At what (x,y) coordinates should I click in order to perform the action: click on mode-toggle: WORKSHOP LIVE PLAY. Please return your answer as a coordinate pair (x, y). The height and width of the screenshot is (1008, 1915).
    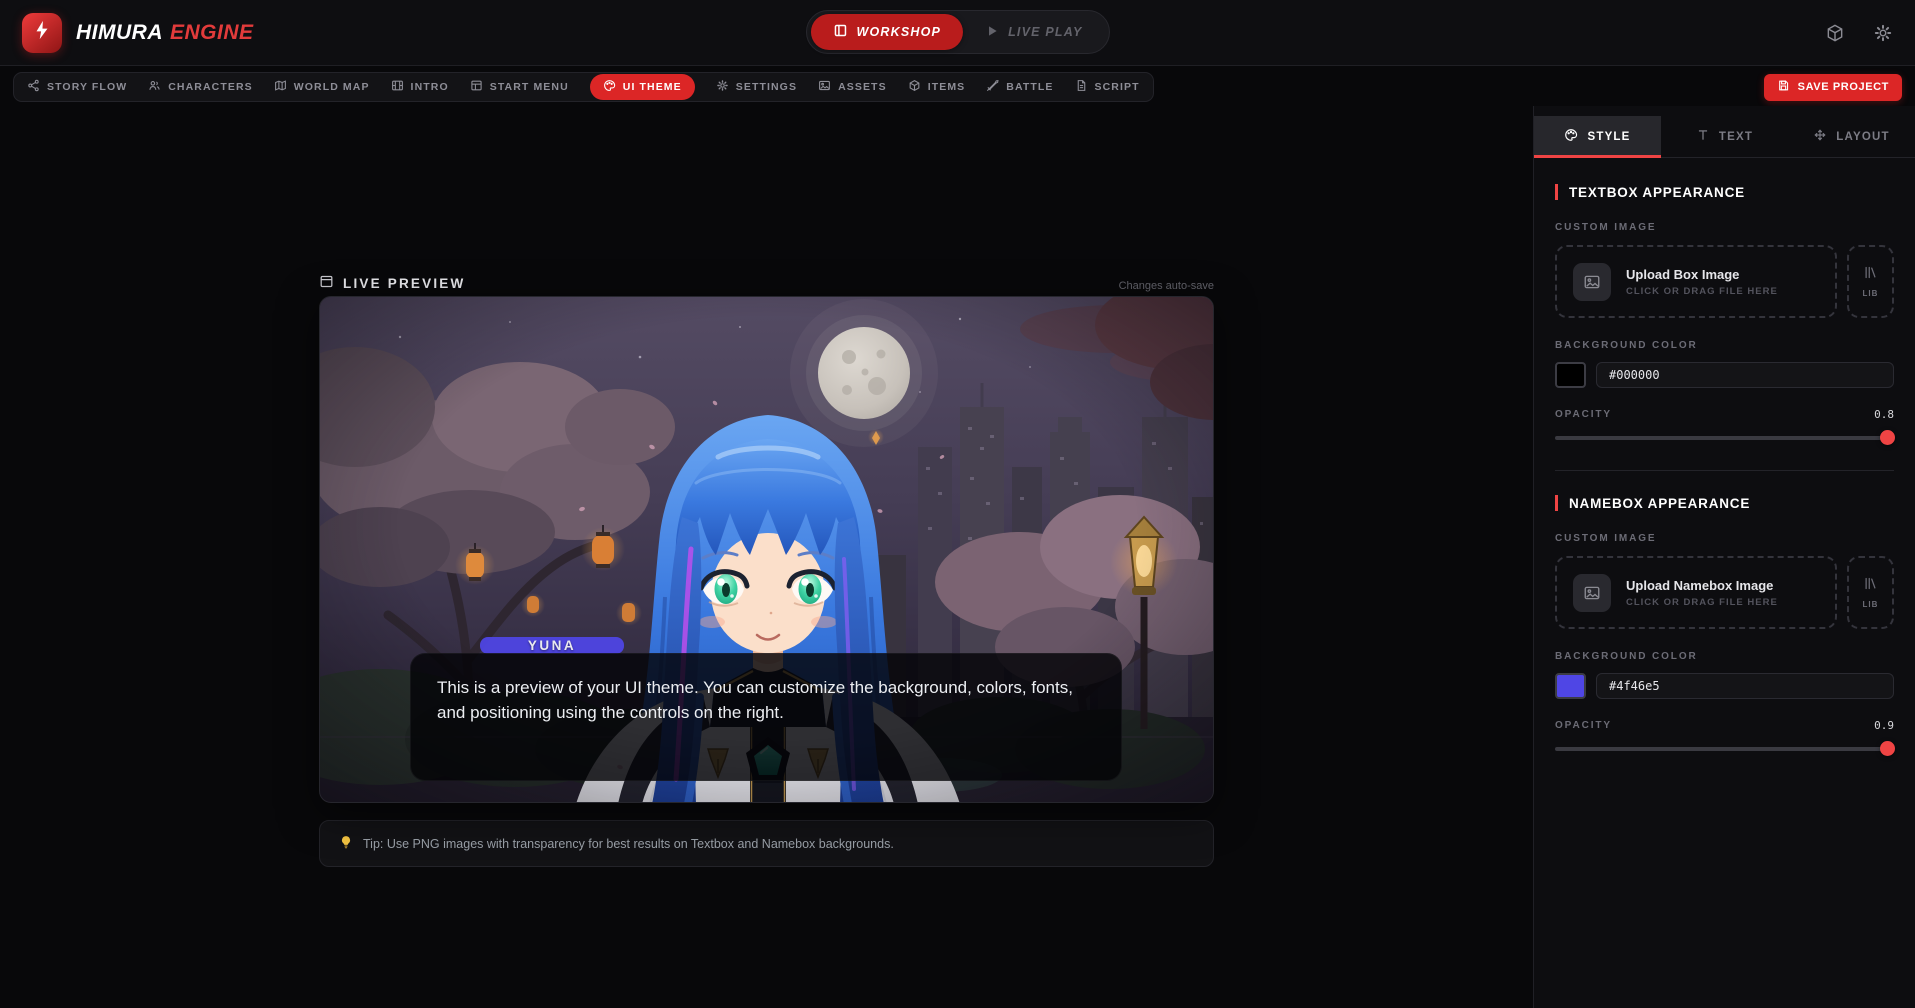
    Looking at the image, I should click on (957, 32).